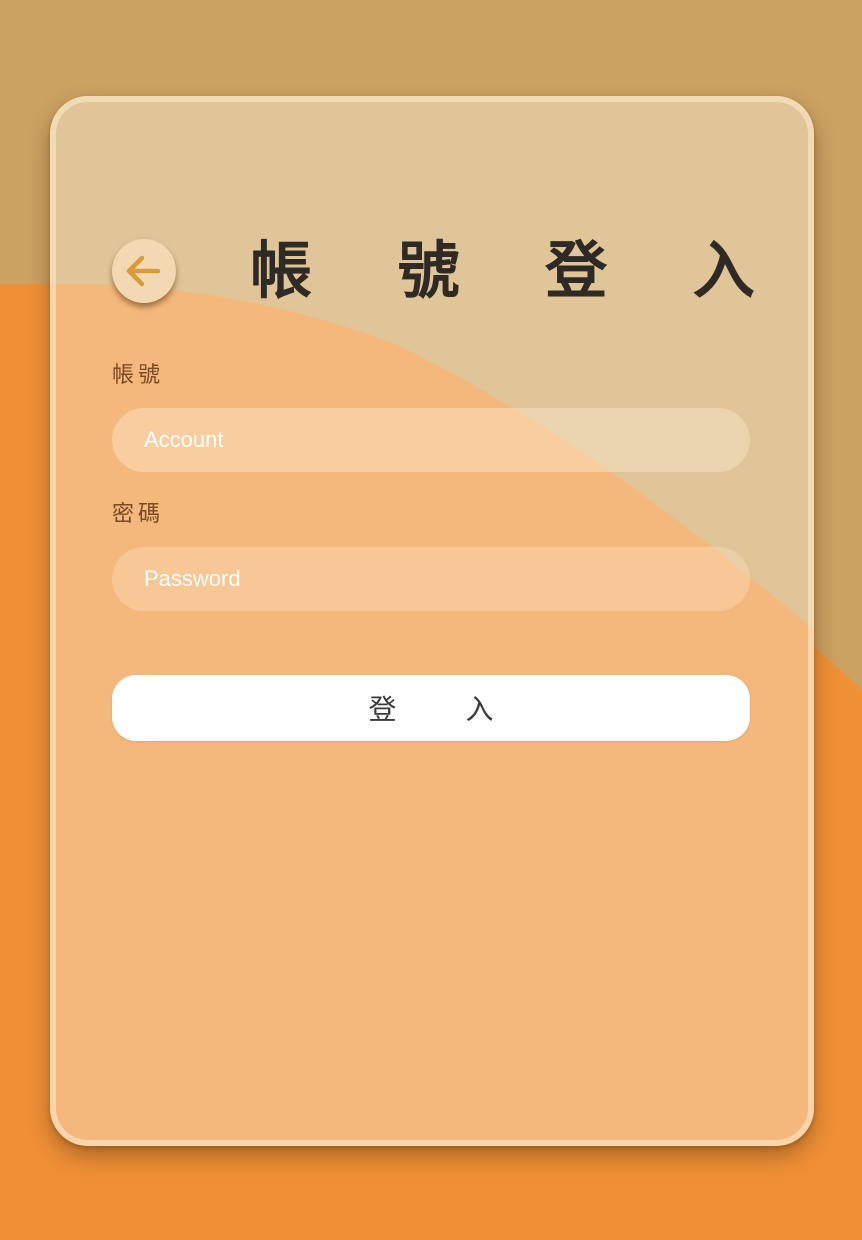  I want to click on password-label: 密碼, so click(138, 514).